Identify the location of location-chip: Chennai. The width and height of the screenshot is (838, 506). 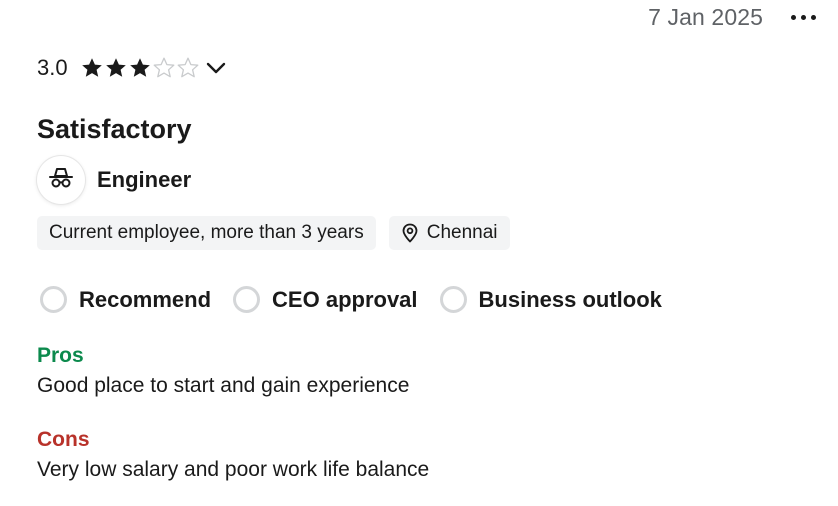
(449, 233).